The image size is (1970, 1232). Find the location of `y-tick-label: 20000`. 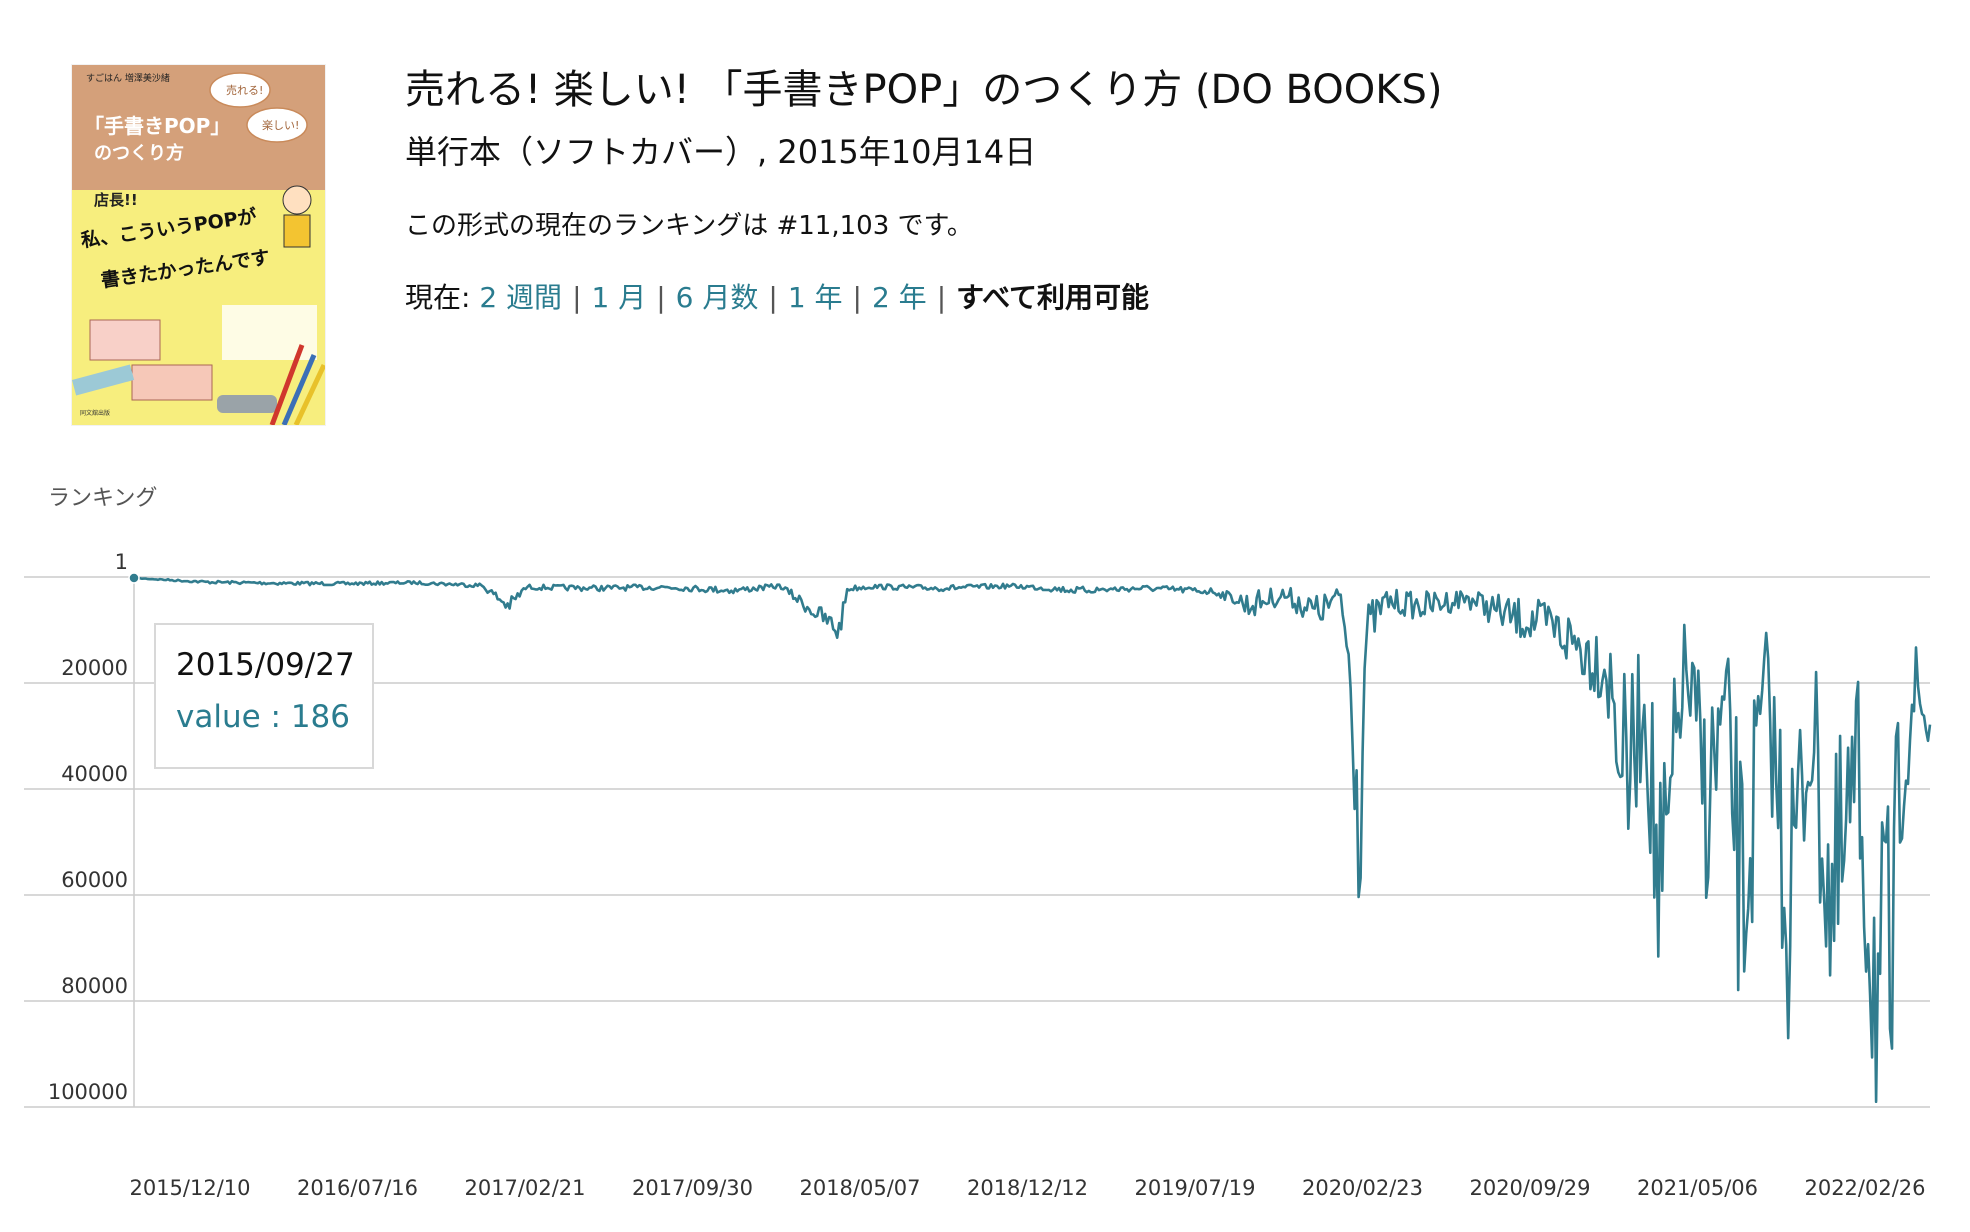

y-tick-label: 20000 is located at coordinates (94, 668).